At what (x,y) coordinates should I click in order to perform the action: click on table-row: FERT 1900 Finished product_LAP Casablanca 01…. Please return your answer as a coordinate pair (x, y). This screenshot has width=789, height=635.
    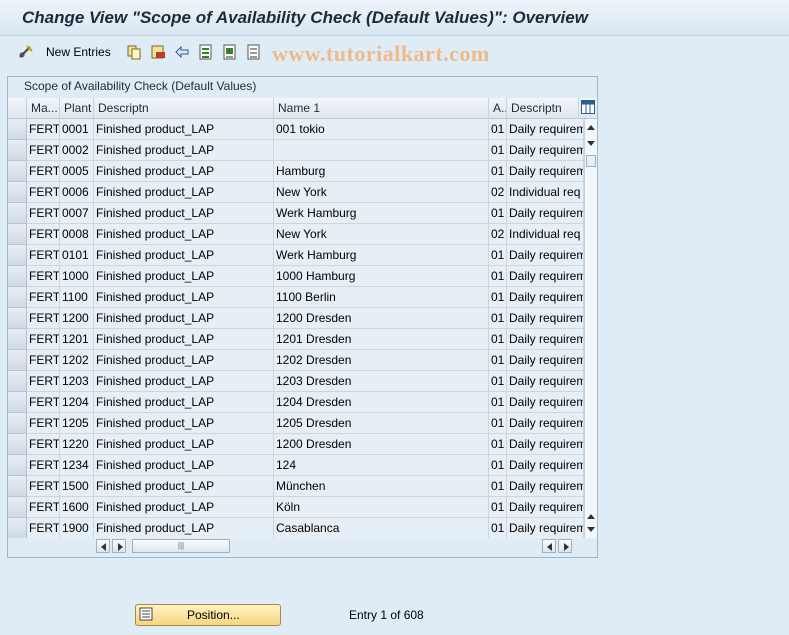
    Looking at the image, I should click on (298, 528).